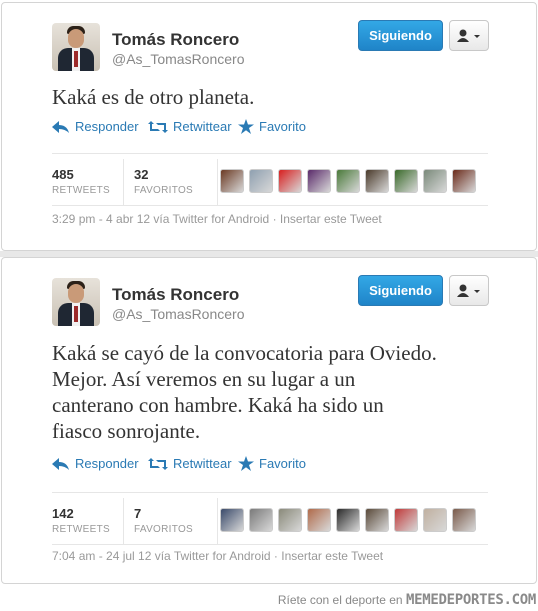 The height and width of the screenshot is (611, 538). What do you see at coordinates (88, 521) in the screenshot?
I see `retweets-stat: 142 RETWEETS` at bounding box center [88, 521].